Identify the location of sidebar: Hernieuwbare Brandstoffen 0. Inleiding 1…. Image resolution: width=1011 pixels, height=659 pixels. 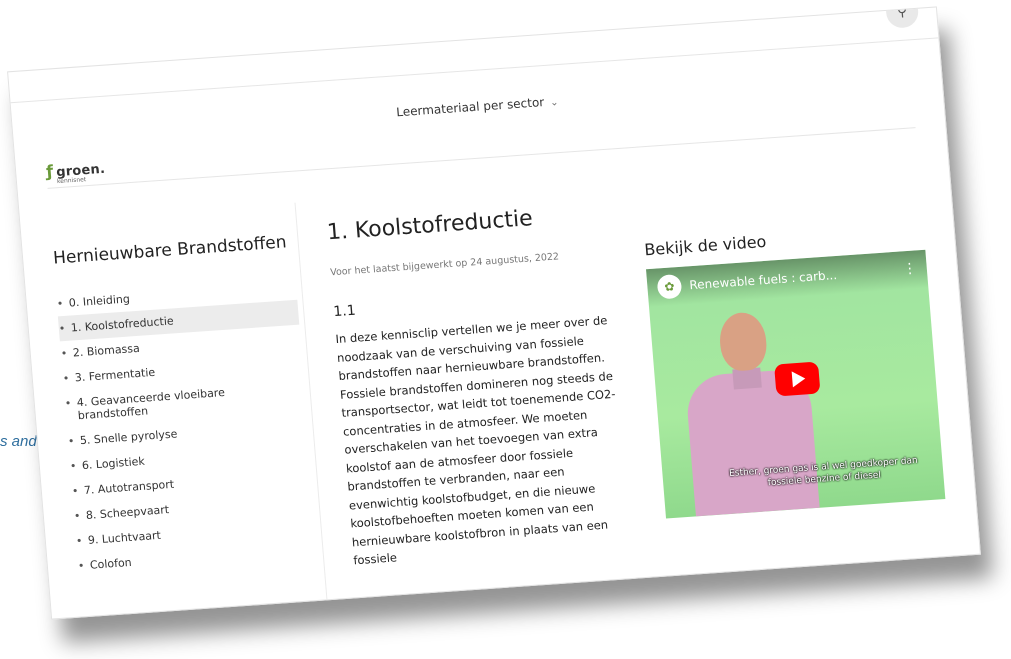
(185, 405).